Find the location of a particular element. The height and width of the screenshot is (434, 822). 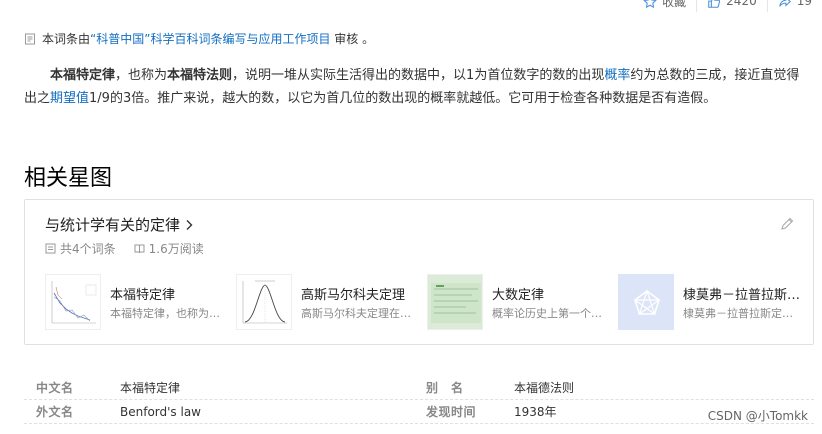

top-action-bar: 收藏 2420 19 is located at coordinates (727, 6).